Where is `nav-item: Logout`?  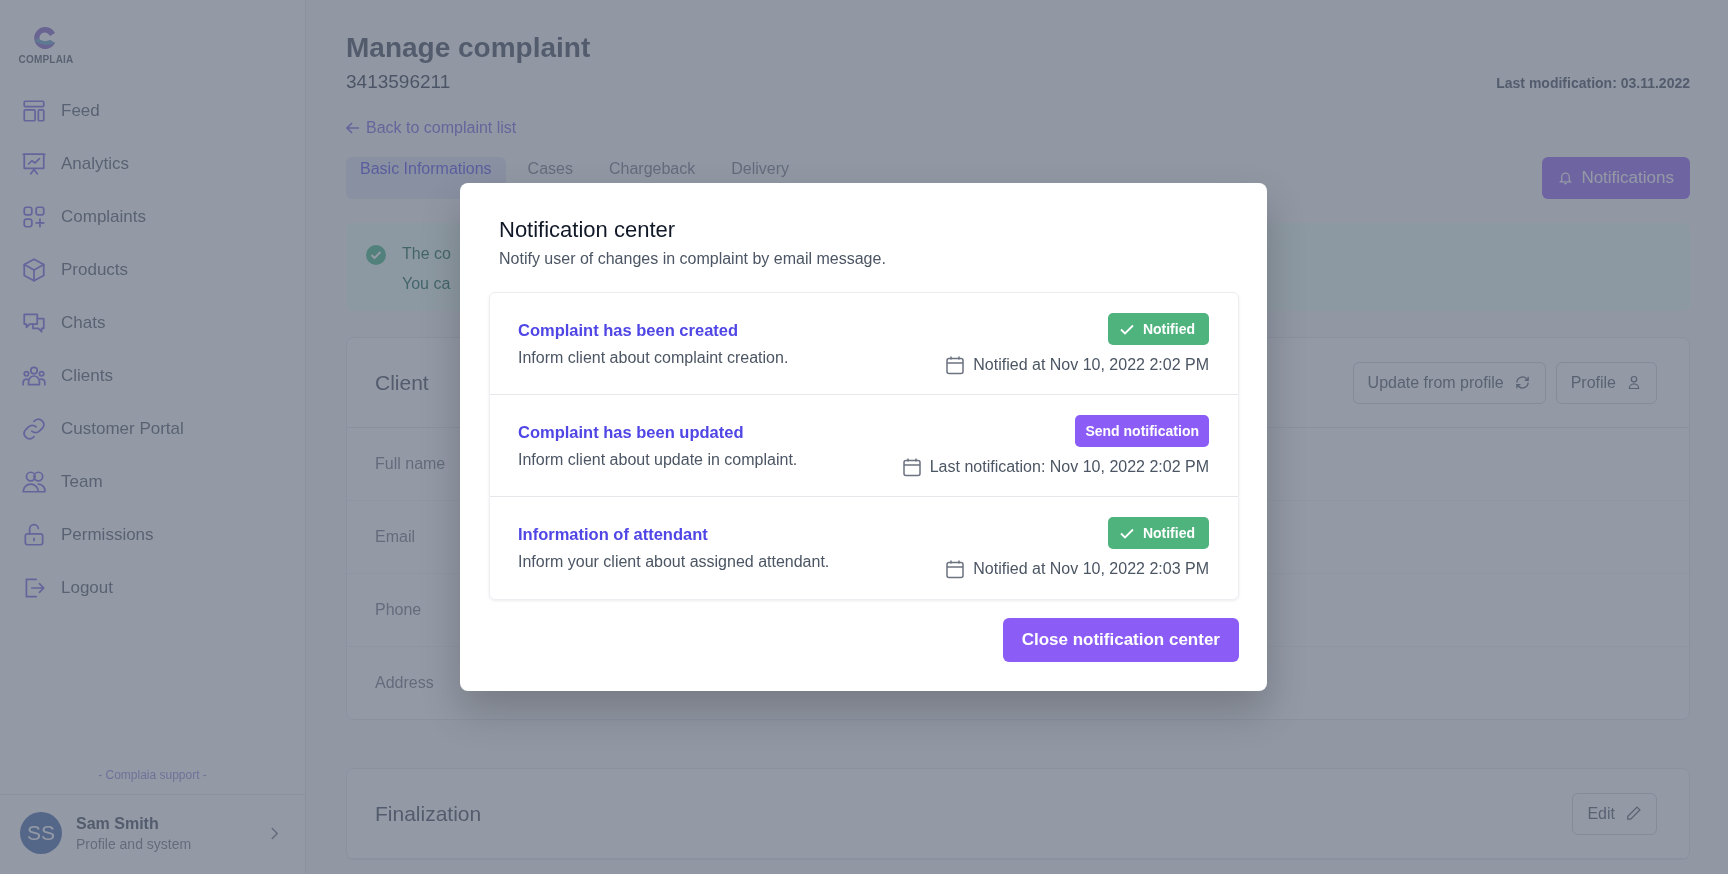 nav-item: Logout is located at coordinates (56, 587).